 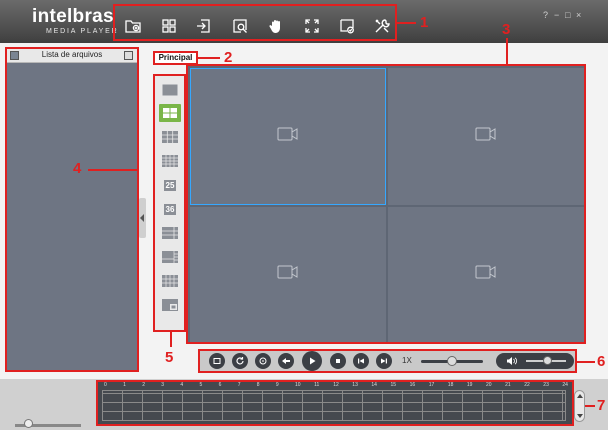 I want to click on help-icon: ?, so click(x=545, y=15).